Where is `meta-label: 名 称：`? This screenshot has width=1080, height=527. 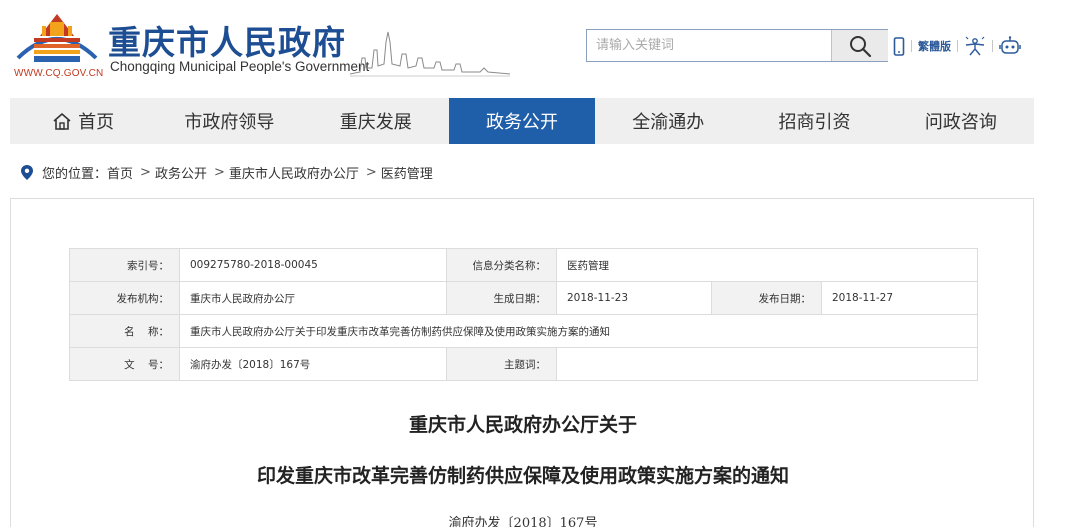
meta-label: 名 称： is located at coordinates (124, 331).